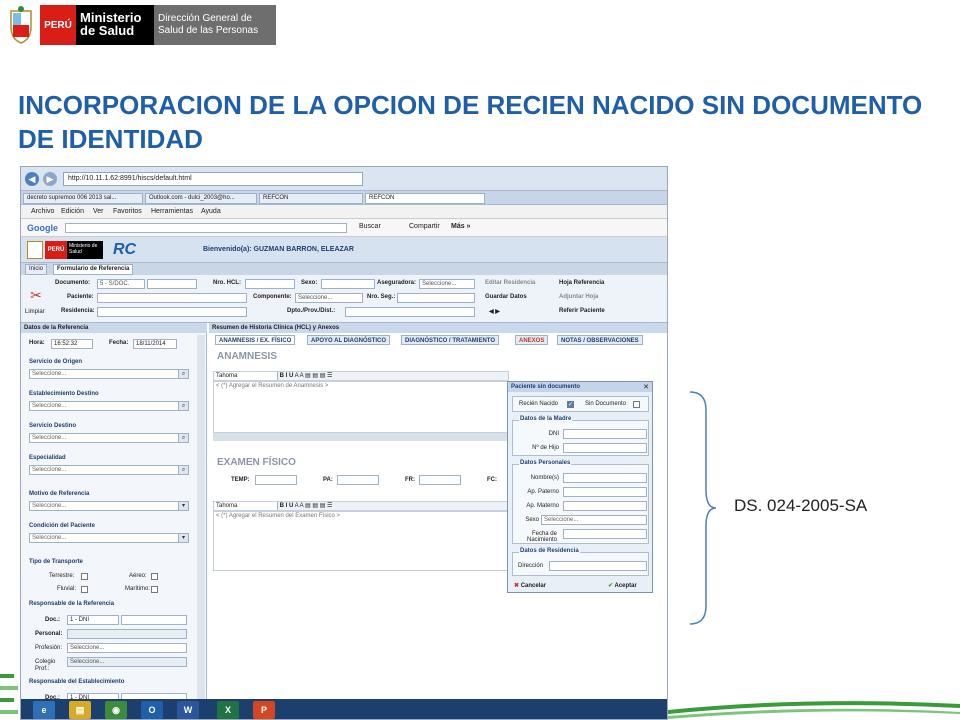 This screenshot has width=960, height=720. I want to click on tab-anamnesis: ANAMNESIS / EX. FÍSICO, so click(255, 340).